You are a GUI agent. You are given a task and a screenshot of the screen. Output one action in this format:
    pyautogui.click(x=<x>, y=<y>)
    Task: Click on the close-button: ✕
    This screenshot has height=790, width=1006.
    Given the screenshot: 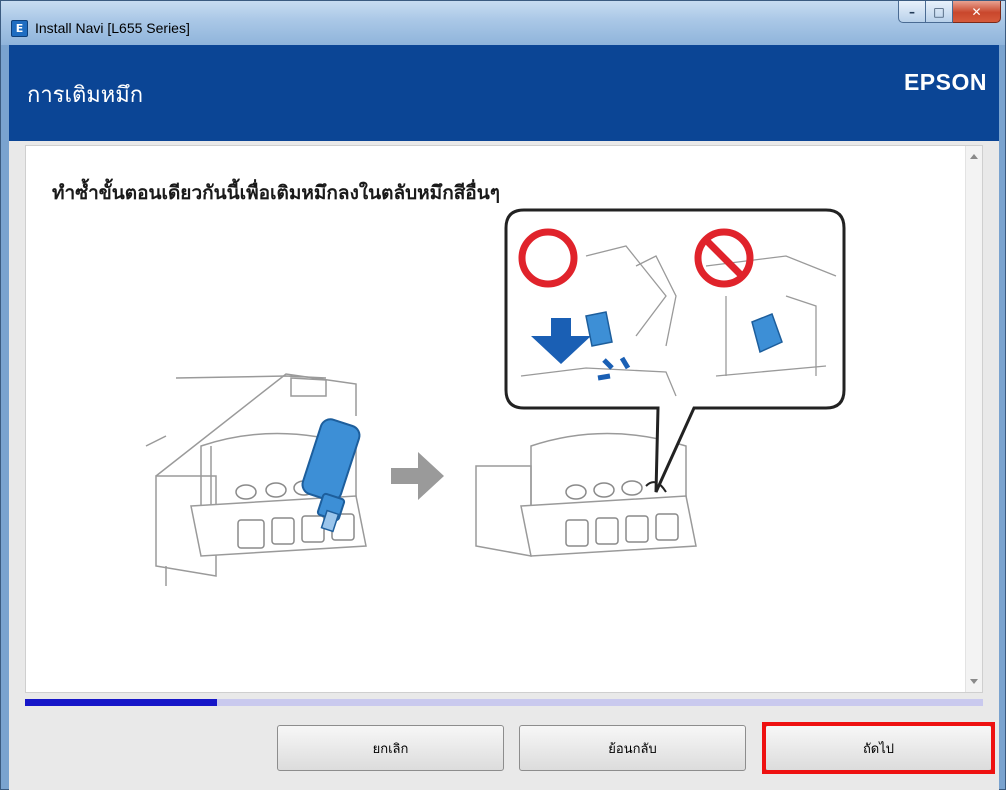 What is the action you would take?
    pyautogui.click(x=977, y=12)
    